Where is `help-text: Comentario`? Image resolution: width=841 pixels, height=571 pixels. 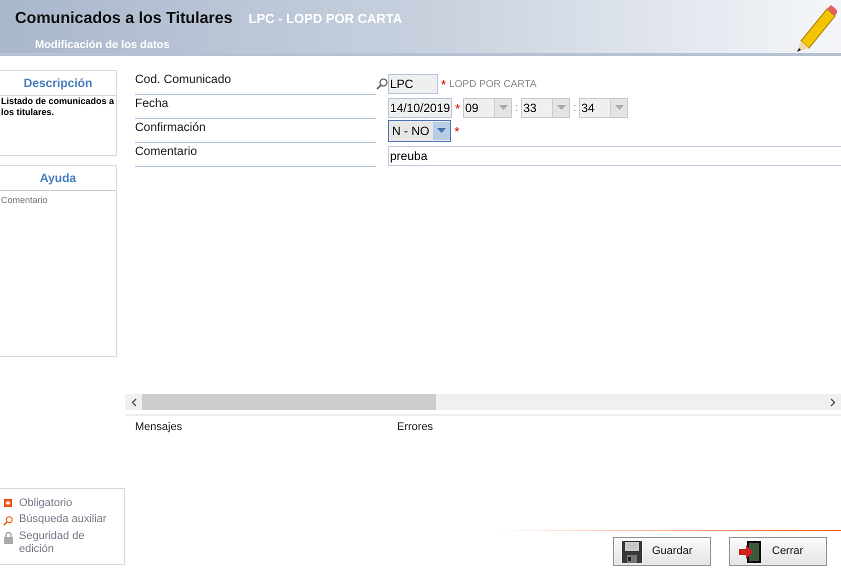 help-text: Comentario is located at coordinates (24, 200).